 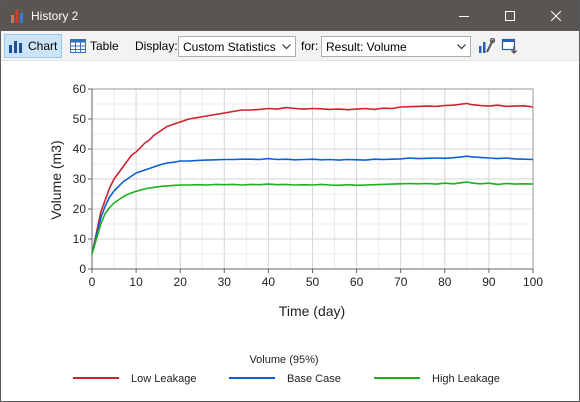 What do you see at coordinates (283, 360) in the screenshot?
I see `legend-title: Volume (95%)` at bounding box center [283, 360].